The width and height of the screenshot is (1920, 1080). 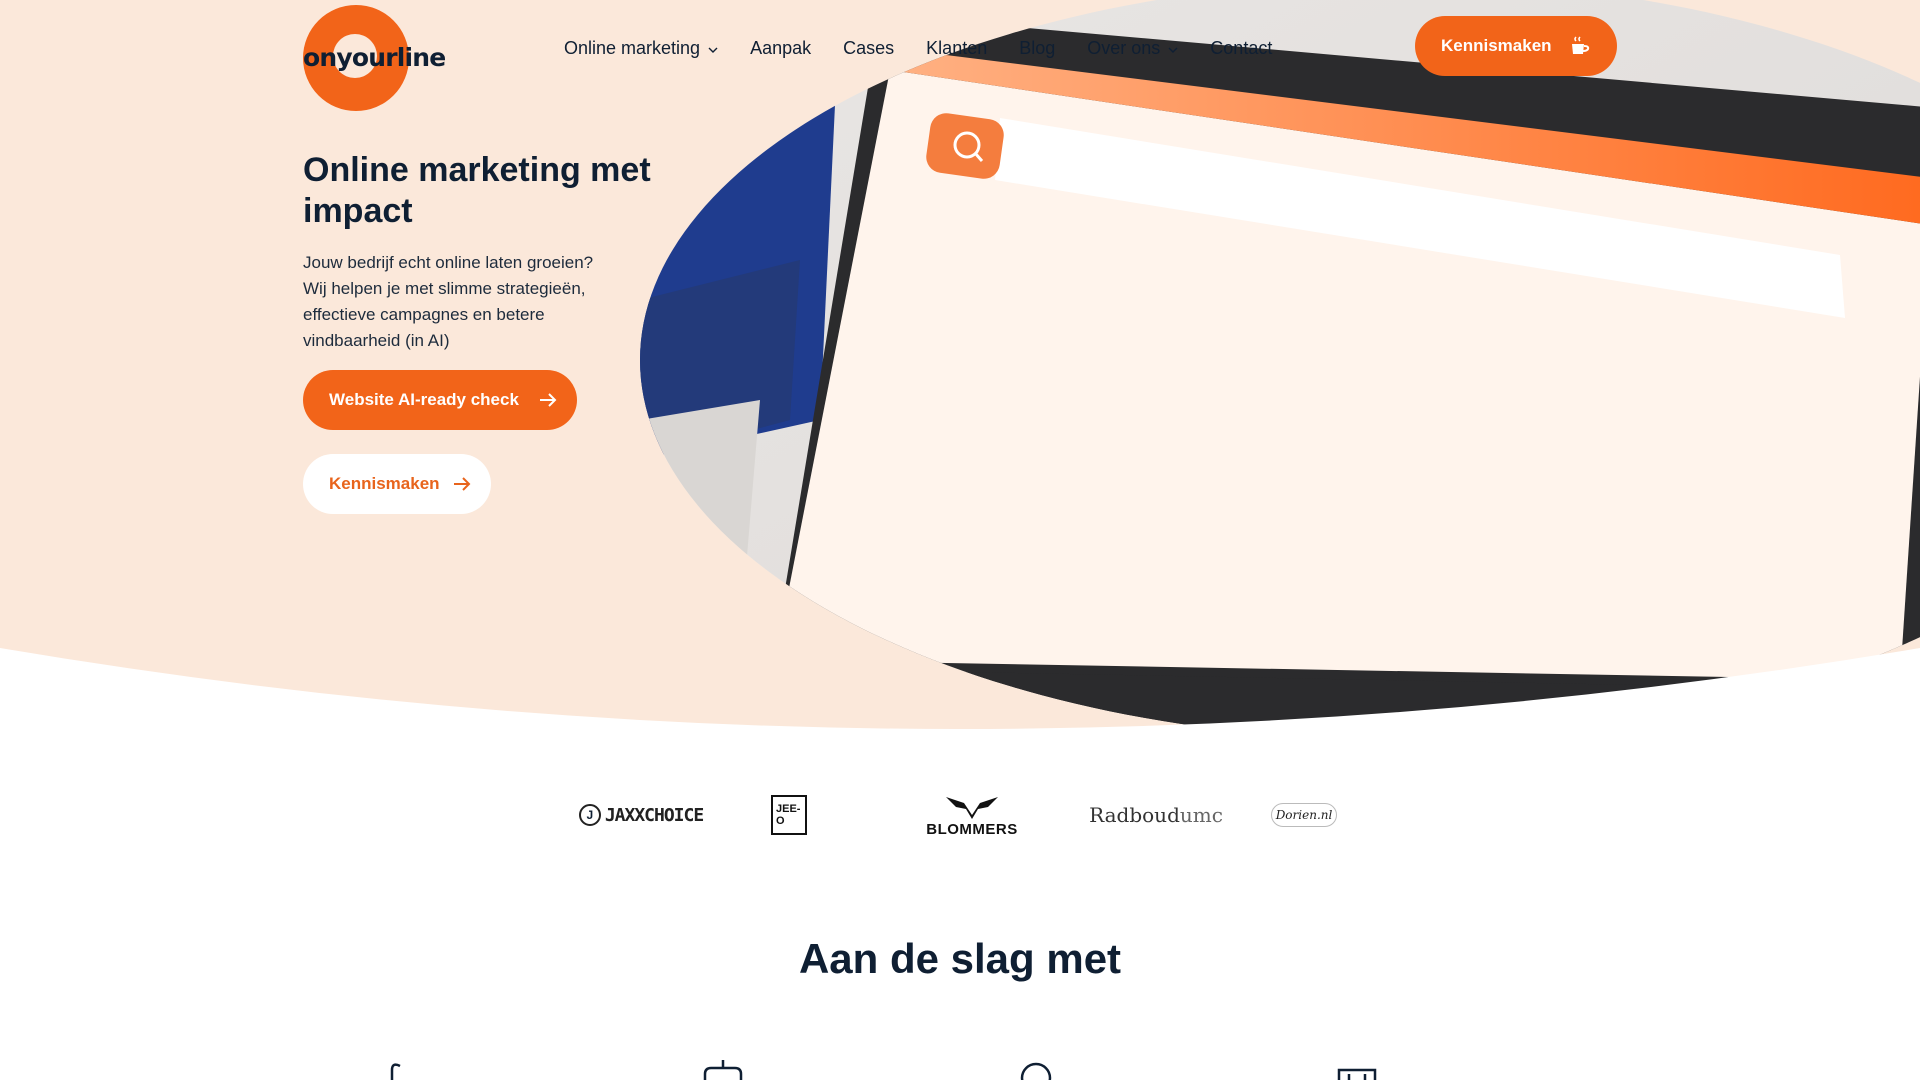 I want to click on client-logo-jee-o: JEE-O, so click(x=789, y=815).